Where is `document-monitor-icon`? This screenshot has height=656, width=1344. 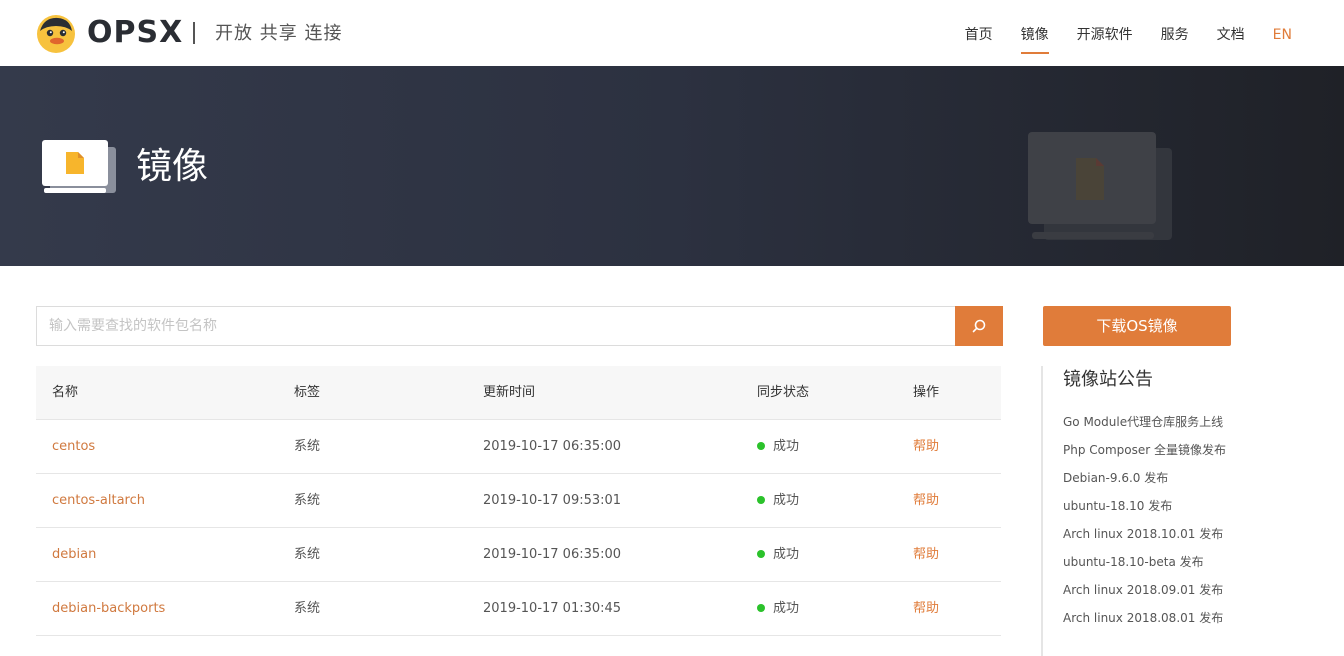
document-monitor-icon is located at coordinates (79, 166).